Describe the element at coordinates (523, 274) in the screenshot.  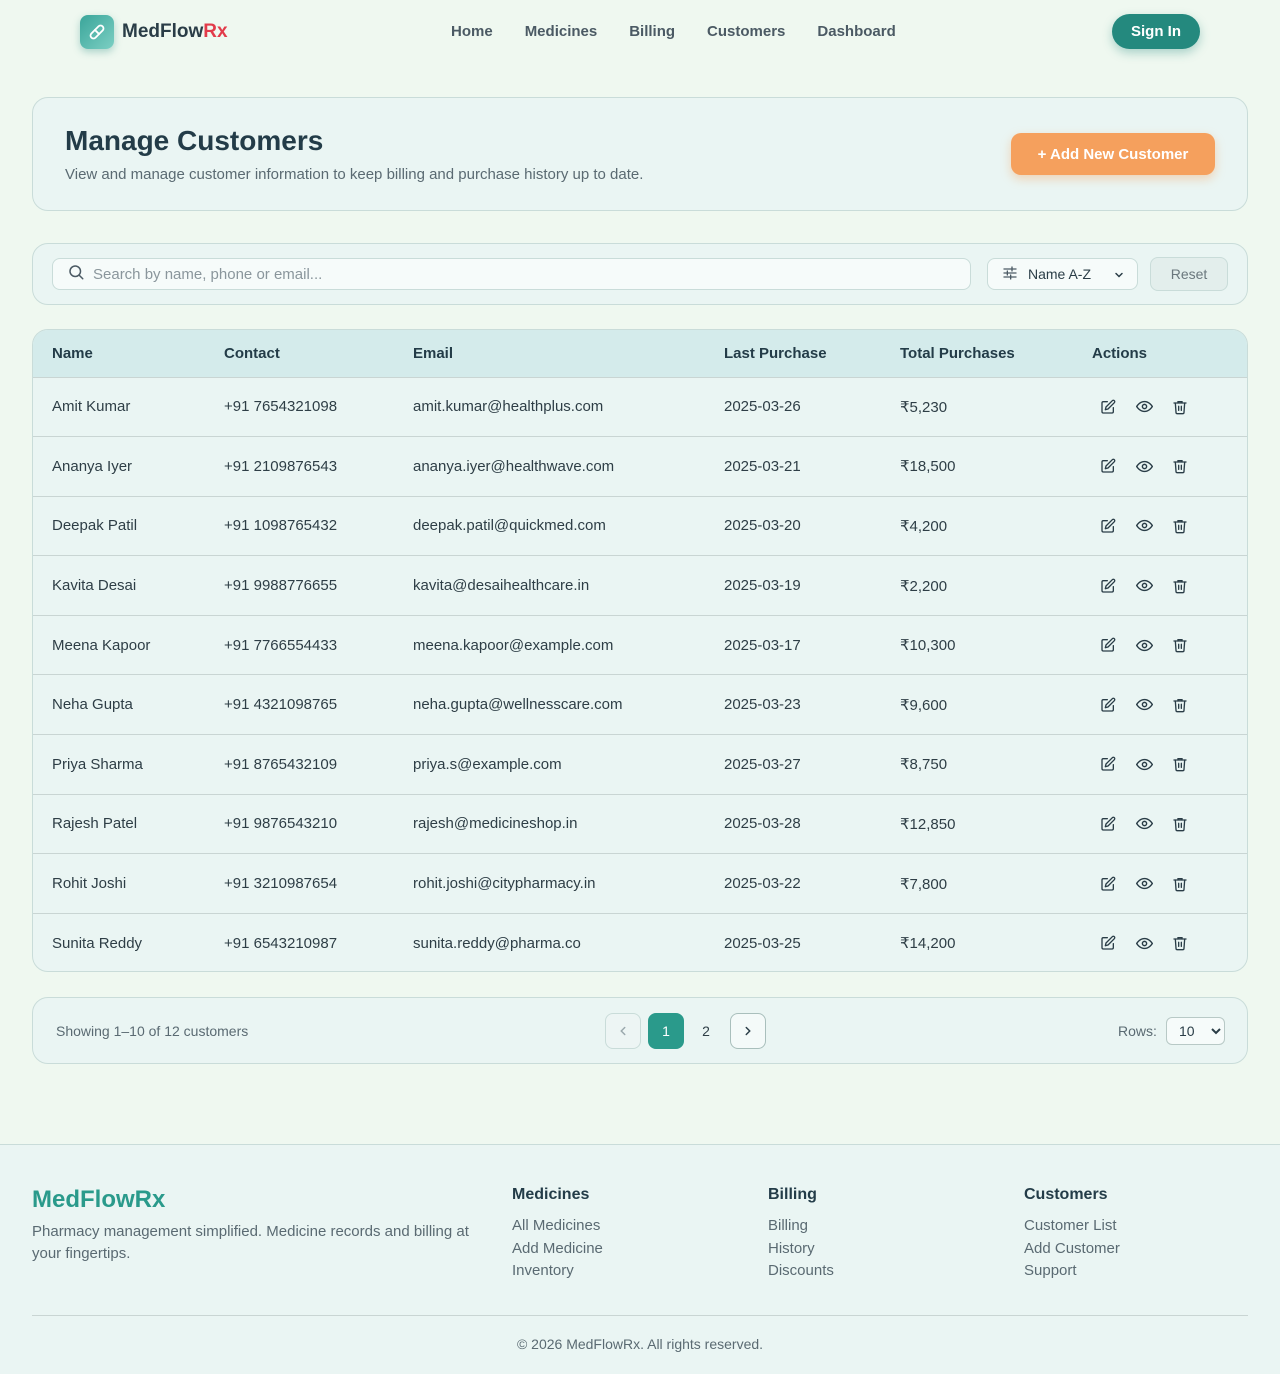
I see `search-input` at that location.